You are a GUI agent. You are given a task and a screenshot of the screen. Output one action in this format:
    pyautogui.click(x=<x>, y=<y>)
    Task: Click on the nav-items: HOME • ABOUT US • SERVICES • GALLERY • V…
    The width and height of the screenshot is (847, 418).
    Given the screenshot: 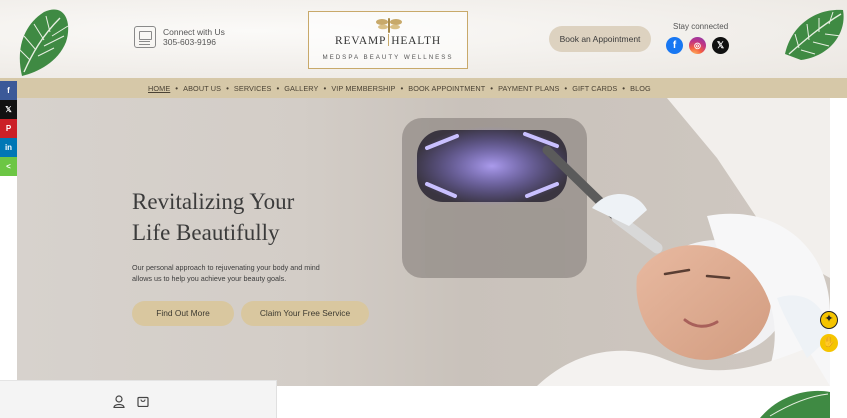 What is the action you would take?
    pyautogui.click(x=399, y=88)
    